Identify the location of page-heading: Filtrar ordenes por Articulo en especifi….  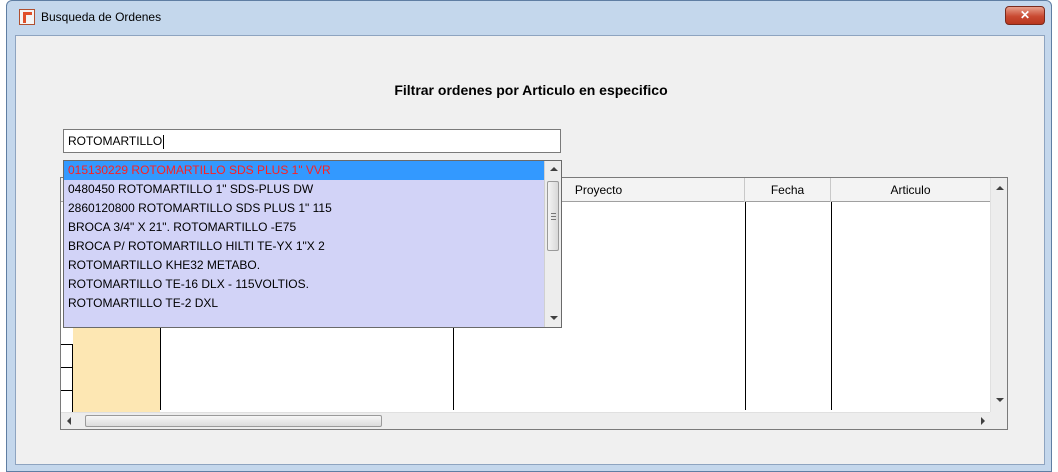
(531, 90).